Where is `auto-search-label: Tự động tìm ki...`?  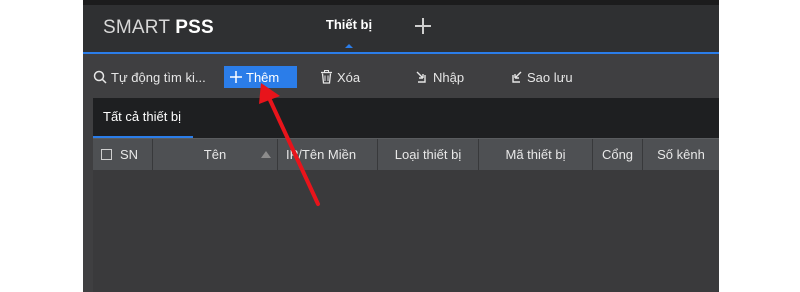 auto-search-label: Tự động tìm ki... is located at coordinates (158, 77).